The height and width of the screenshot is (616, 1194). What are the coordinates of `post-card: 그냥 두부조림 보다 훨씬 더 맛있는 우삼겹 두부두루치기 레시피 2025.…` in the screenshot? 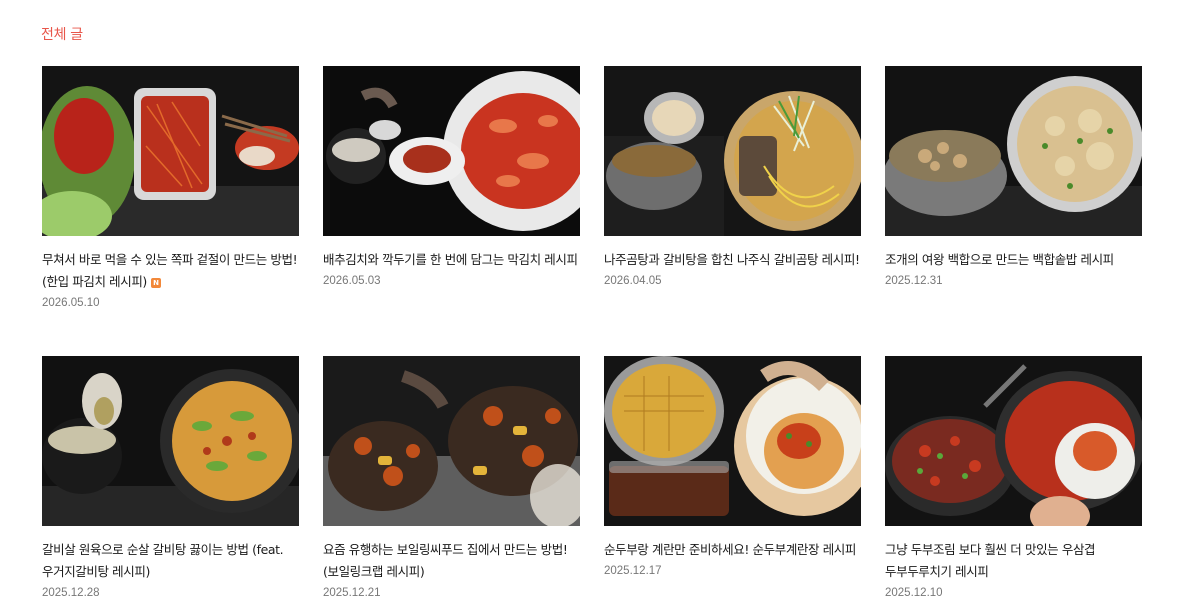 It's located at (1013, 486).